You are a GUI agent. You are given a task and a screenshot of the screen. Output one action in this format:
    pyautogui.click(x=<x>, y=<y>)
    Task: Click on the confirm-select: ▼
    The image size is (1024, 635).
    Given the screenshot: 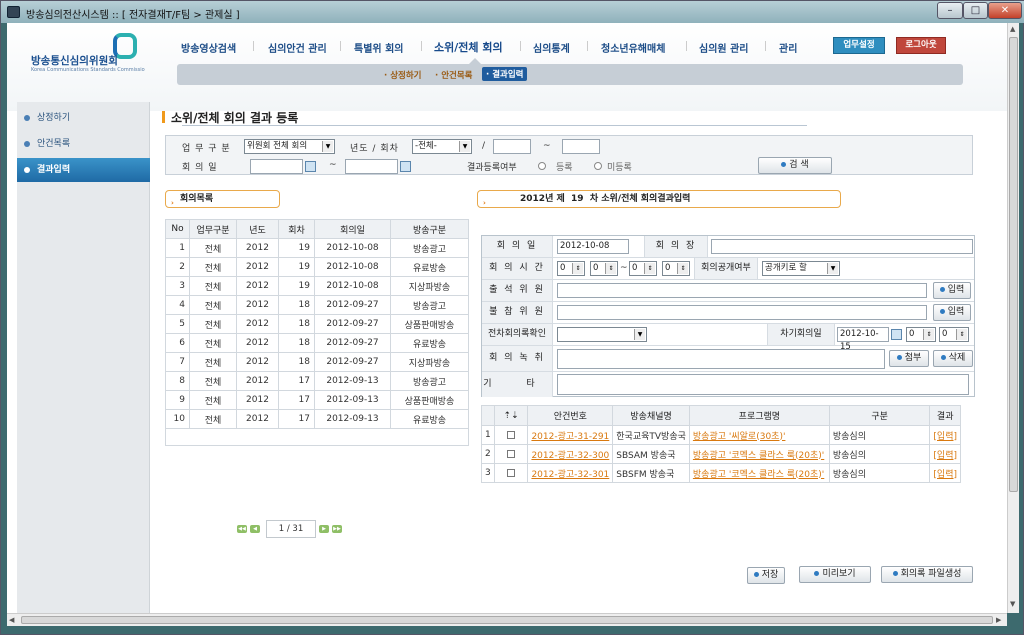 What is the action you would take?
    pyautogui.click(x=602, y=334)
    